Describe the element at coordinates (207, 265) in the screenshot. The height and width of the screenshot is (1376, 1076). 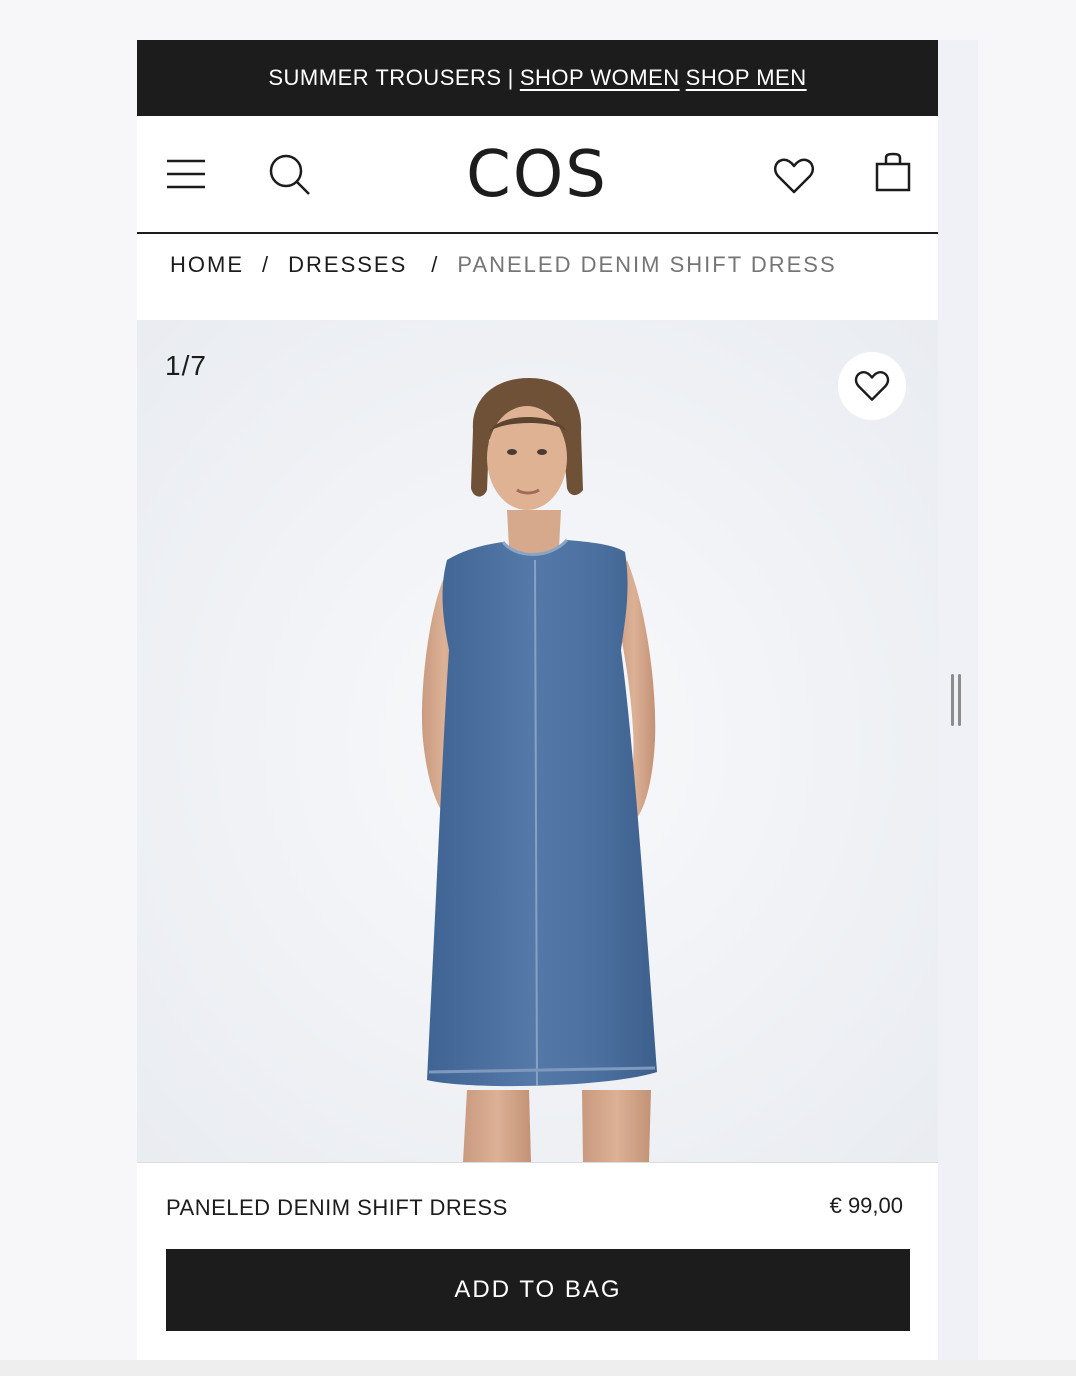
I see `breadcrumb-home: HOME` at that location.